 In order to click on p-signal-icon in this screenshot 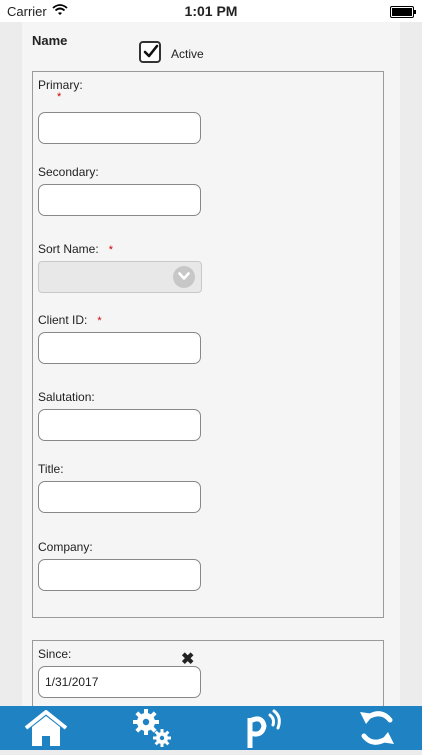, I will do `click(264, 728)`.